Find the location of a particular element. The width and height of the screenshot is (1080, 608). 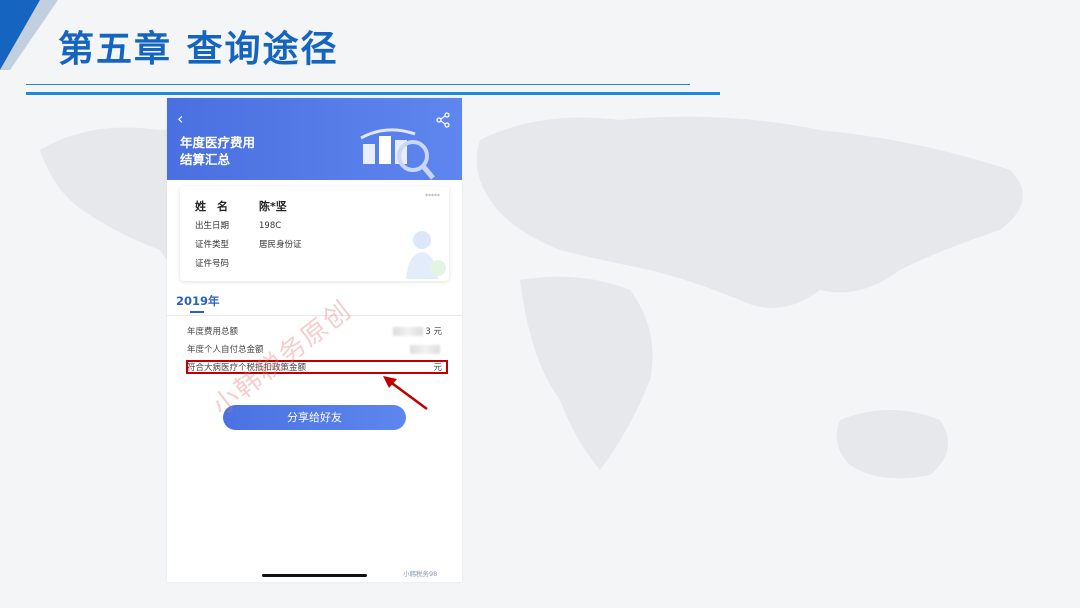

id-number-row: 证件号码 is located at coordinates (212, 264).